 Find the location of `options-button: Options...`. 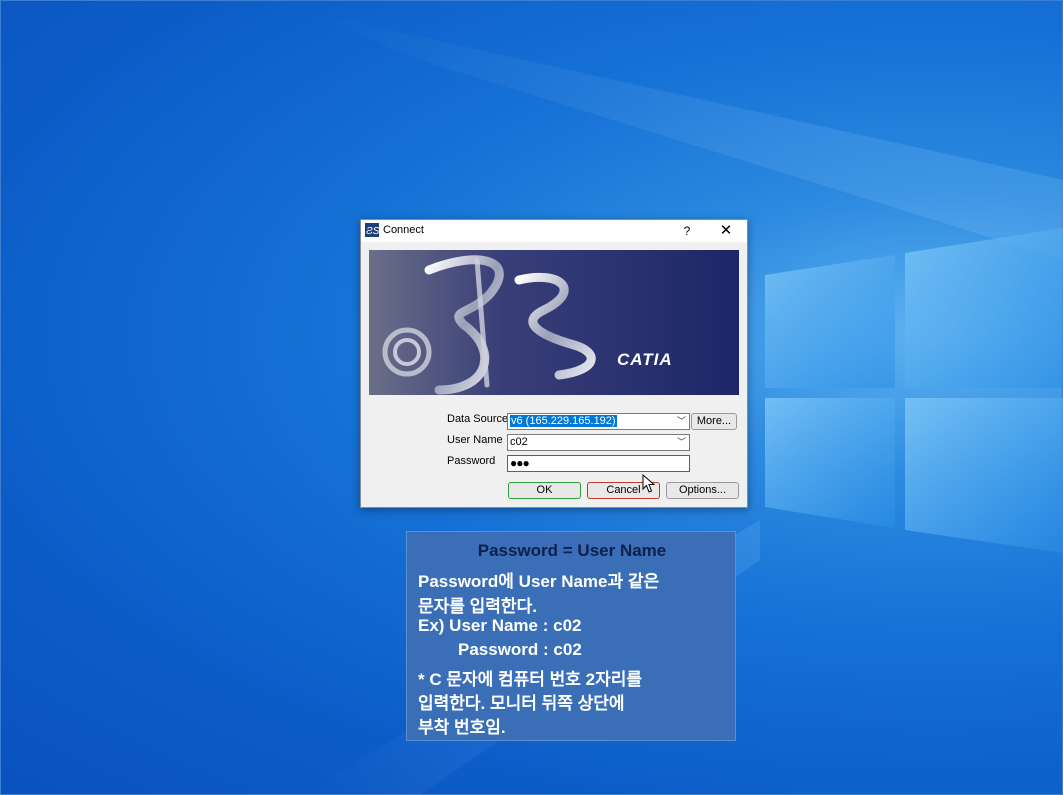

options-button: Options... is located at coordinates (702, 490).